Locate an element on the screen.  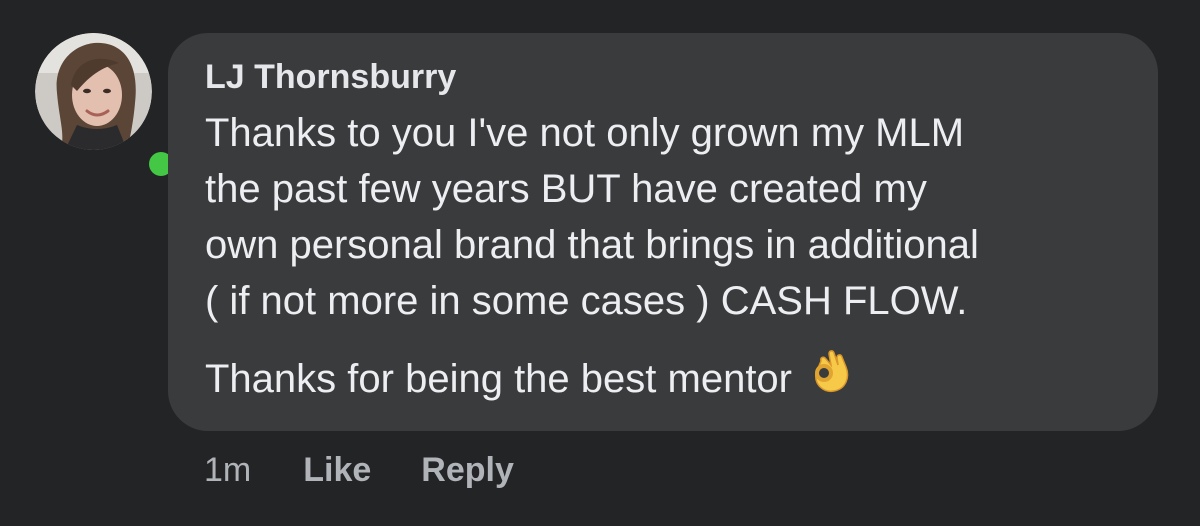
avatar is located at coordinates (93, 91).